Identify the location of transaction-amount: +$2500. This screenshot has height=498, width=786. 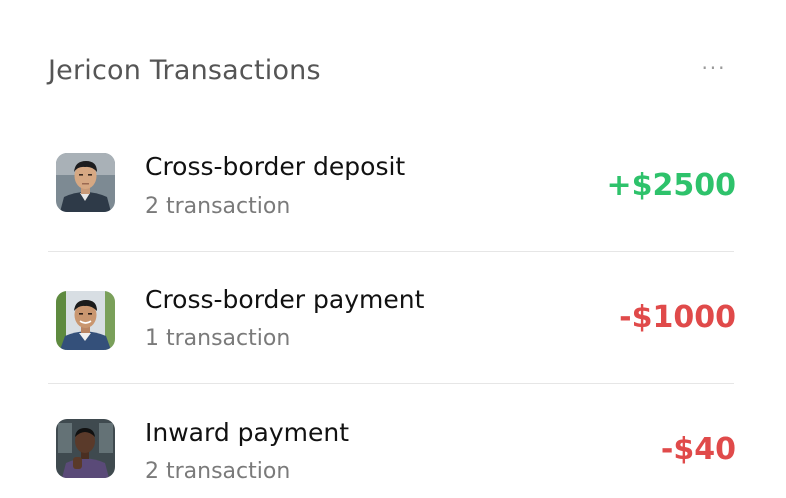
(671, 185).